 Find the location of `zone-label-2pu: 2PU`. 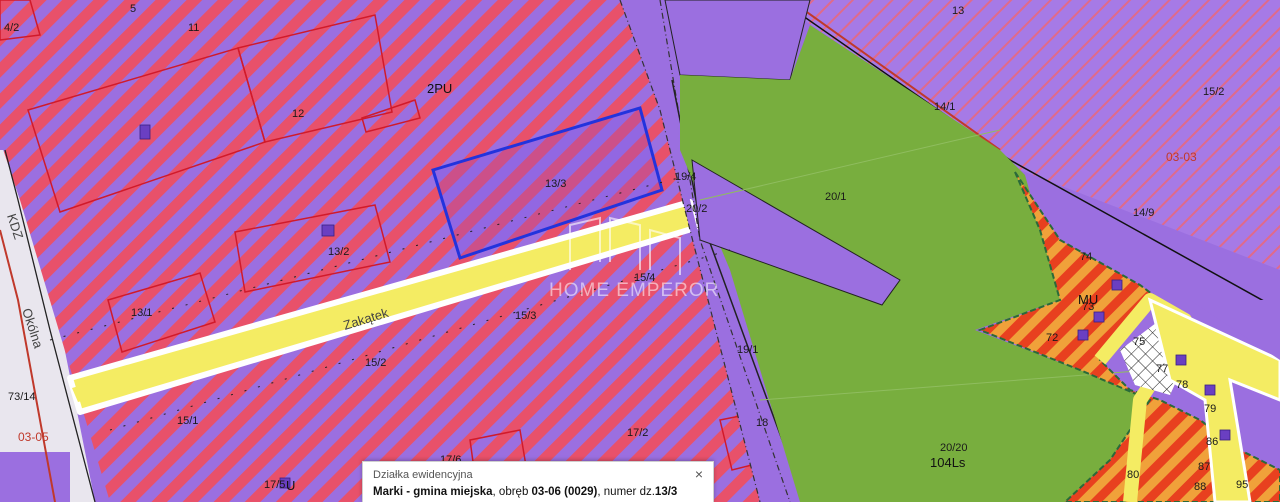

zone-label-2pu: 2PU is located at coordinates (439, 88).